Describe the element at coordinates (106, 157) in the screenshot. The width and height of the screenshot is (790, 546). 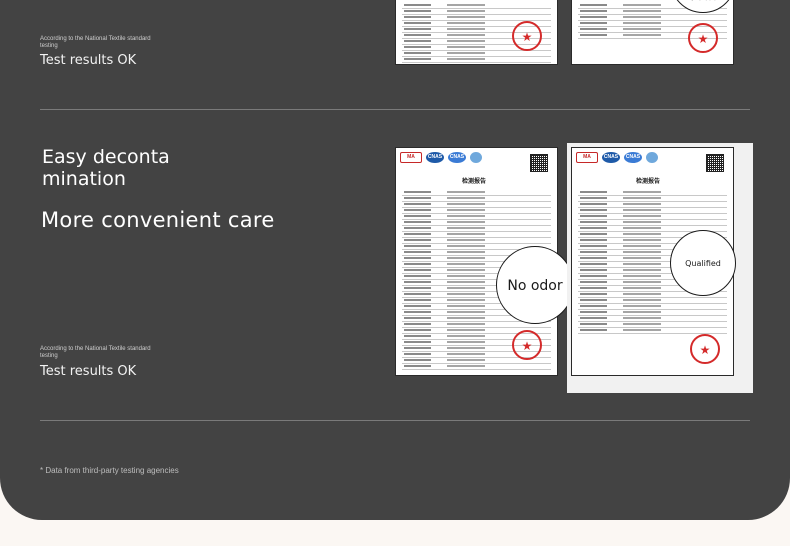
I see `headline-line-1: Easy deconta` at that location.